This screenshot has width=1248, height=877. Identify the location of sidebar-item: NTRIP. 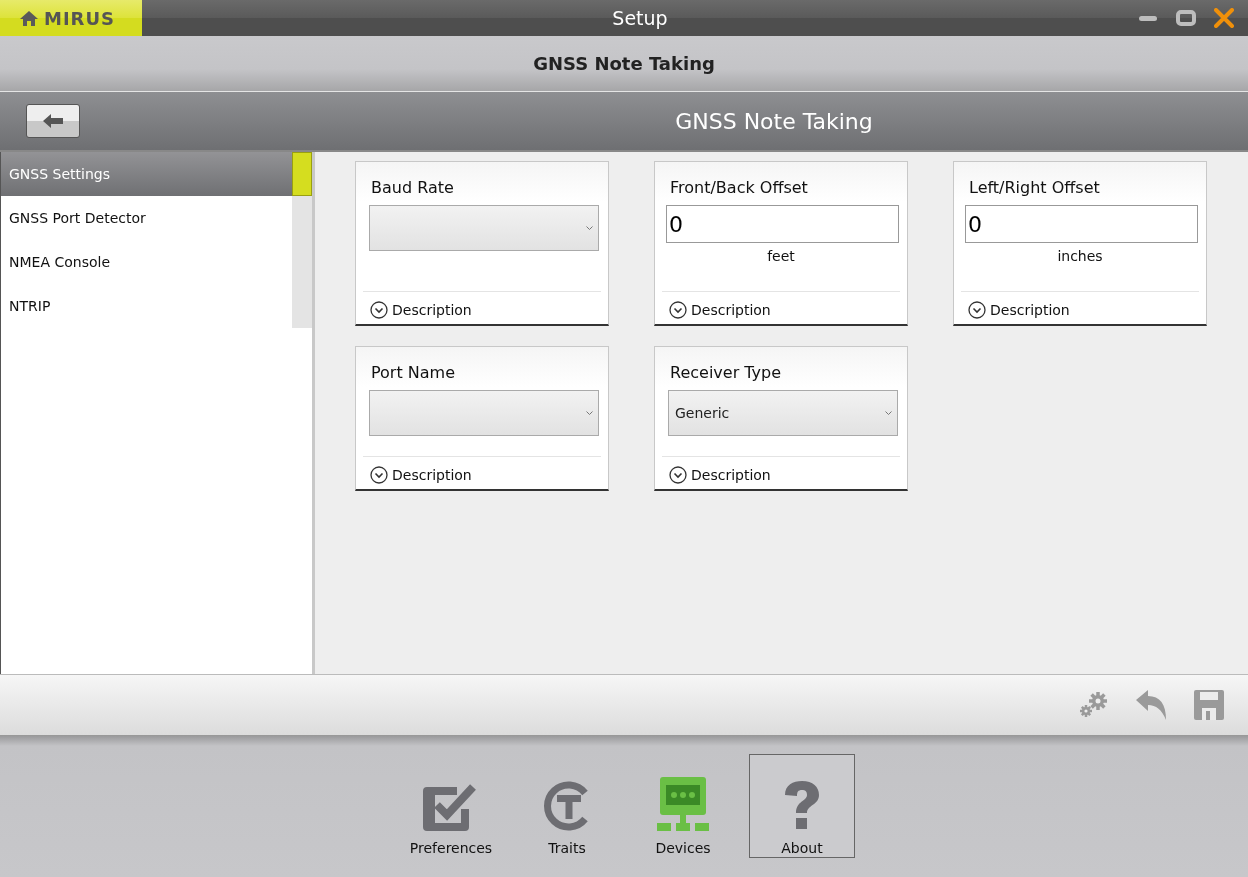
(146, 306).